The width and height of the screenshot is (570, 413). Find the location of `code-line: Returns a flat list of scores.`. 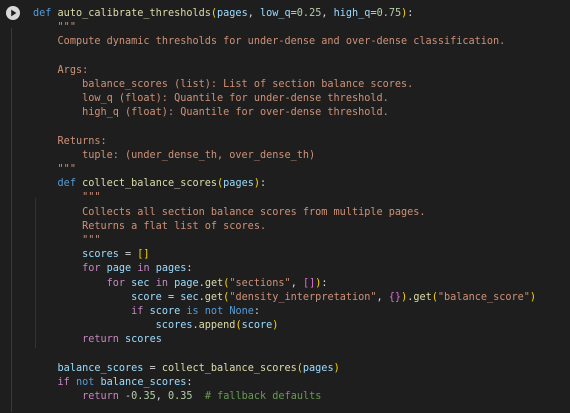

code-line: Returns a flat list of scores. is located at coordinates (301, 227).